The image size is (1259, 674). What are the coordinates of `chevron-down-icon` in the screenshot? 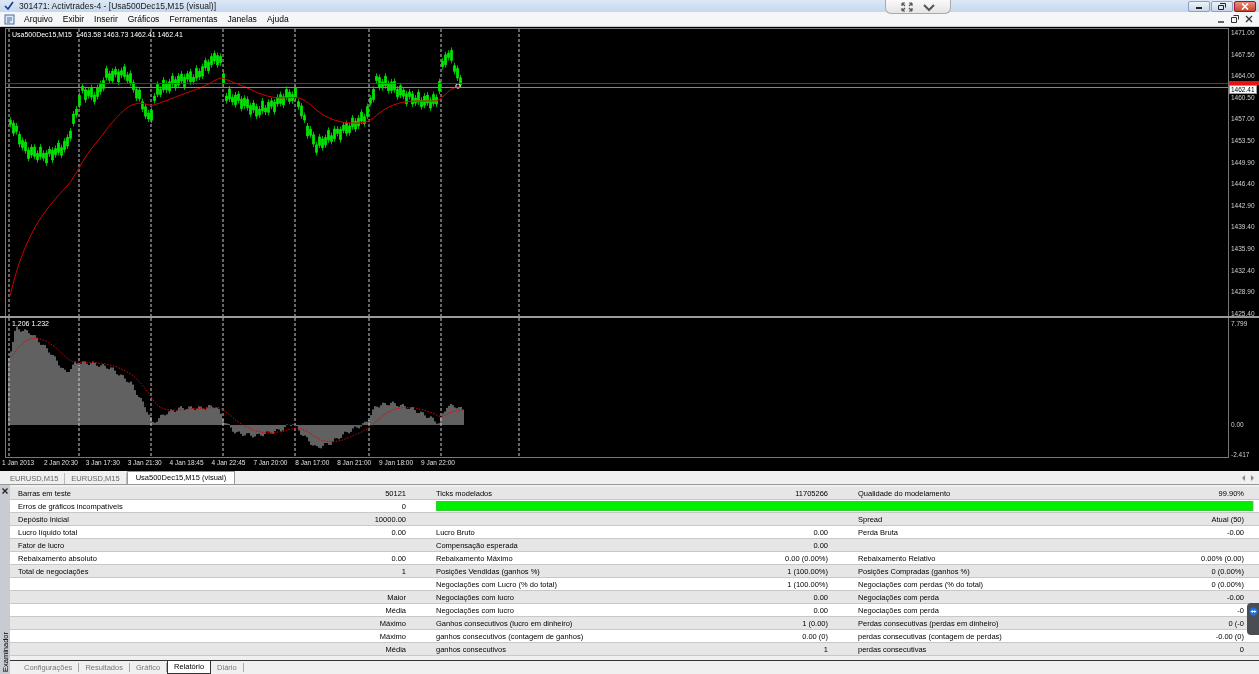 It's located at (929, 6).